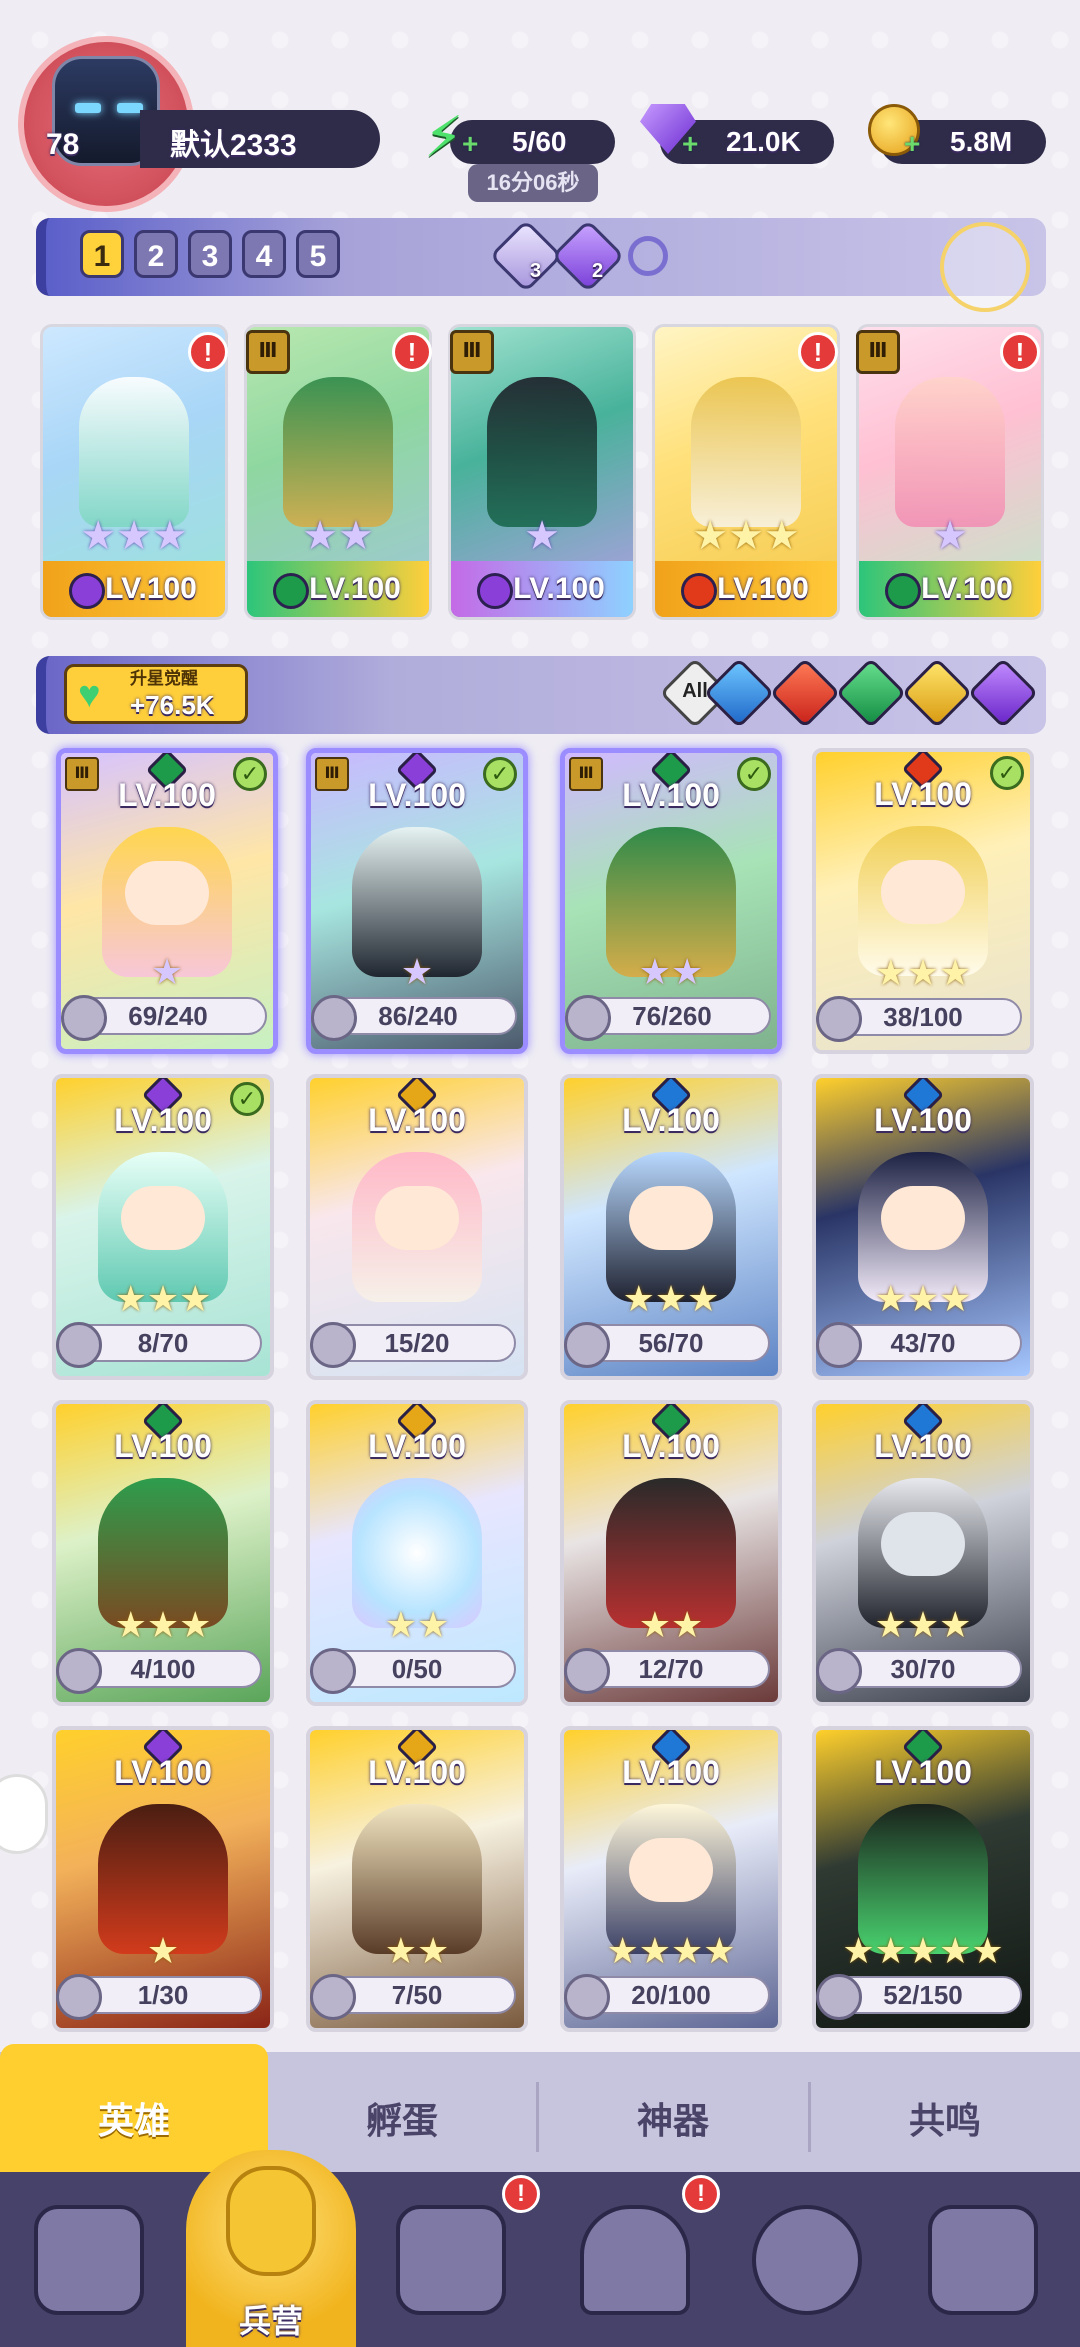 This screenshot has height=2347, width=1080. What do you see at coordinates (208, 352) in the screenshot?
I see `team-card-1-alert-icon: !` at bounding box center [208, 352].